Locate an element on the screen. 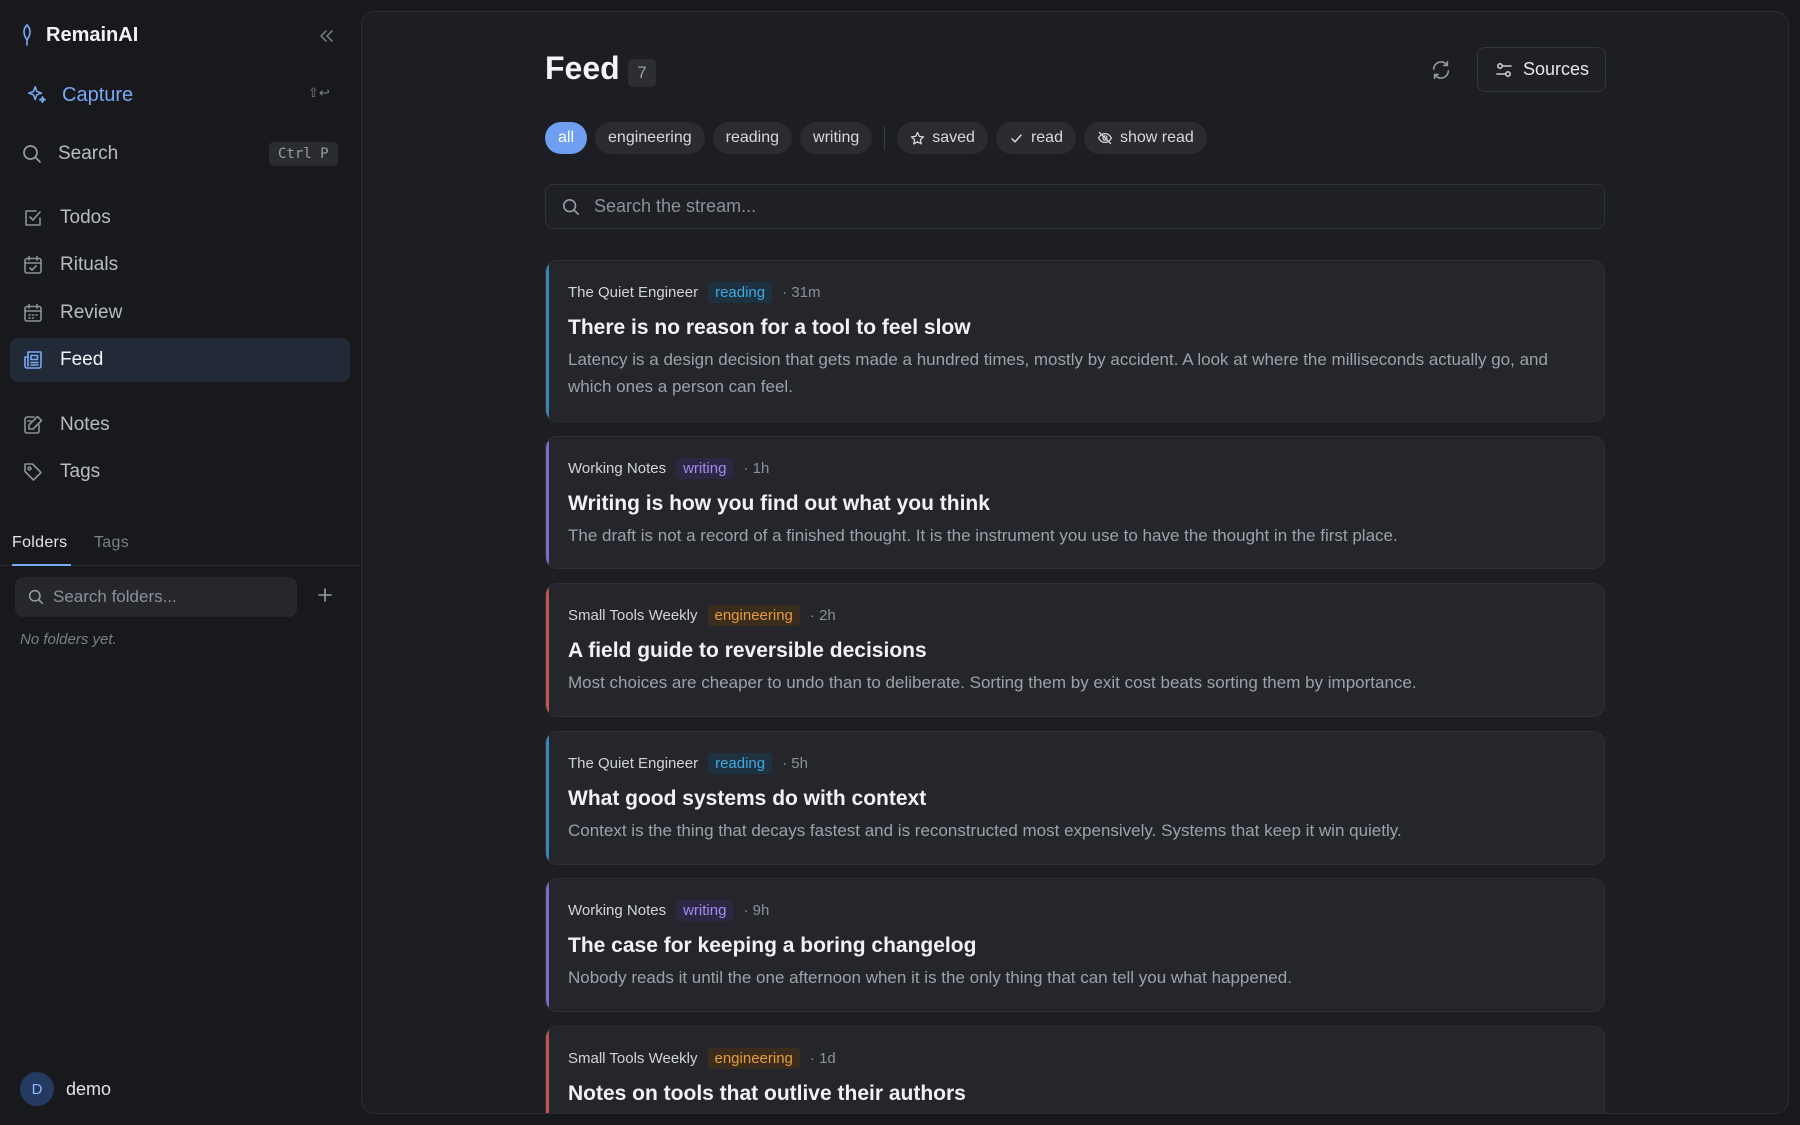 The height and width of the screenshot is (1125, 1800). tab-folders: Folders is located at coordinates (39, 543).